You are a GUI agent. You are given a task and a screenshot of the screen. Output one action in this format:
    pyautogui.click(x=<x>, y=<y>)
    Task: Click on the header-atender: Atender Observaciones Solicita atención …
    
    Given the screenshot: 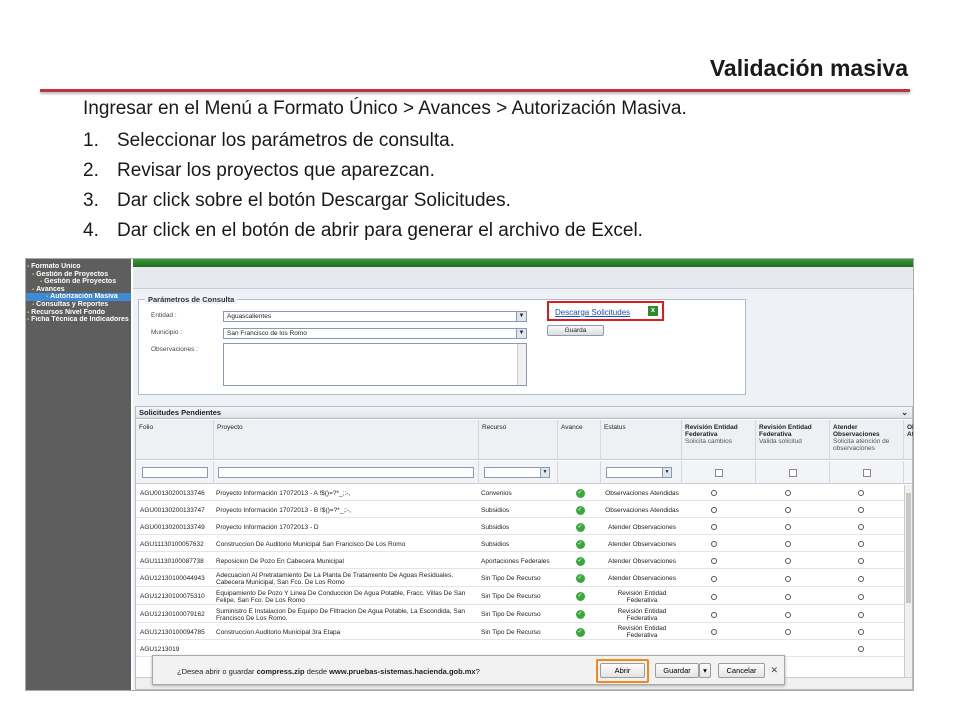 What is the action you would take?
    pyautogui.click(x=867, y=440)
    